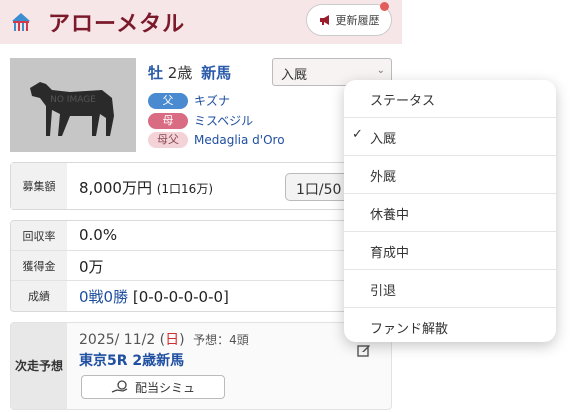 The image size is (574, 412). Describe the element at coordinates (201, 236) in the screenshot. I see `stat-row: 回収率 0.0%` at that location.